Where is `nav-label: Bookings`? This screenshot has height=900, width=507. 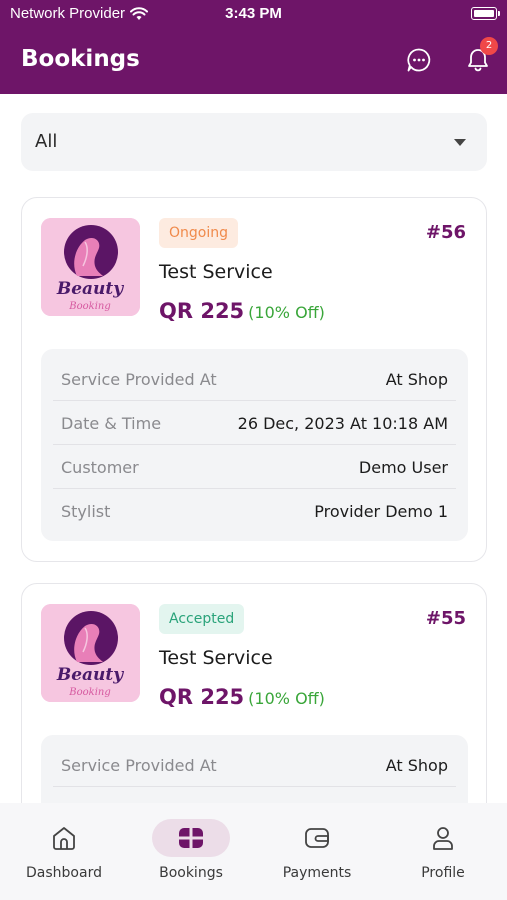 nav-label: Bookings is located at coordinates (191, 873).